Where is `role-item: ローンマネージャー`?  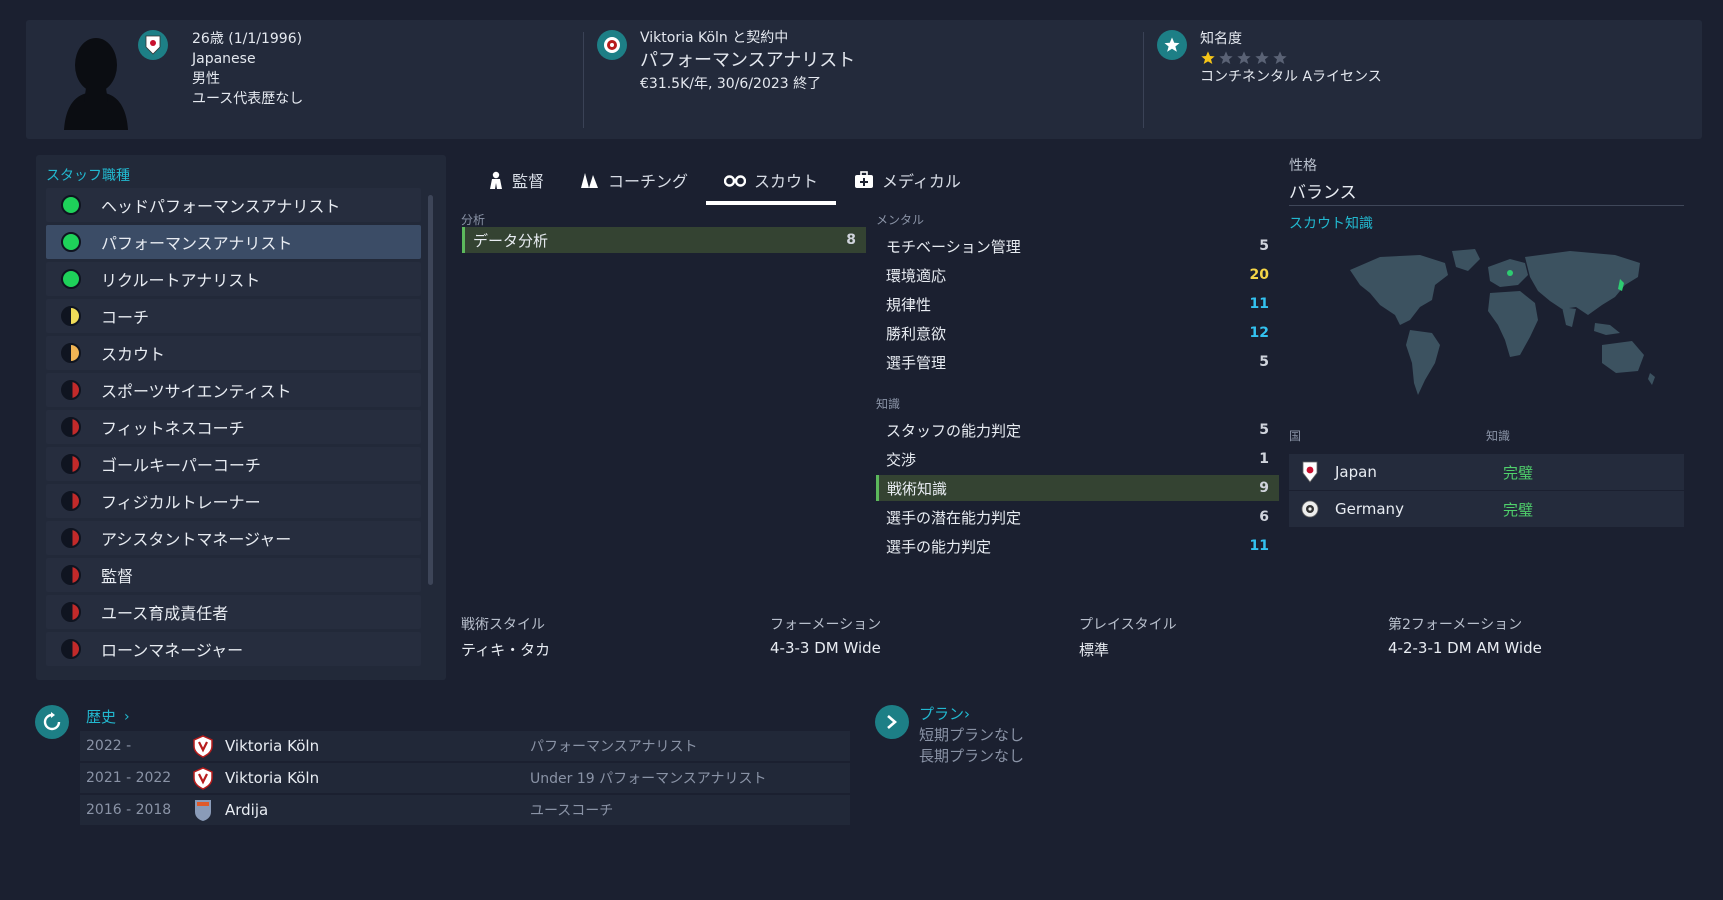
role-item: ローンマネージャー is located at coordinates (233, 649).